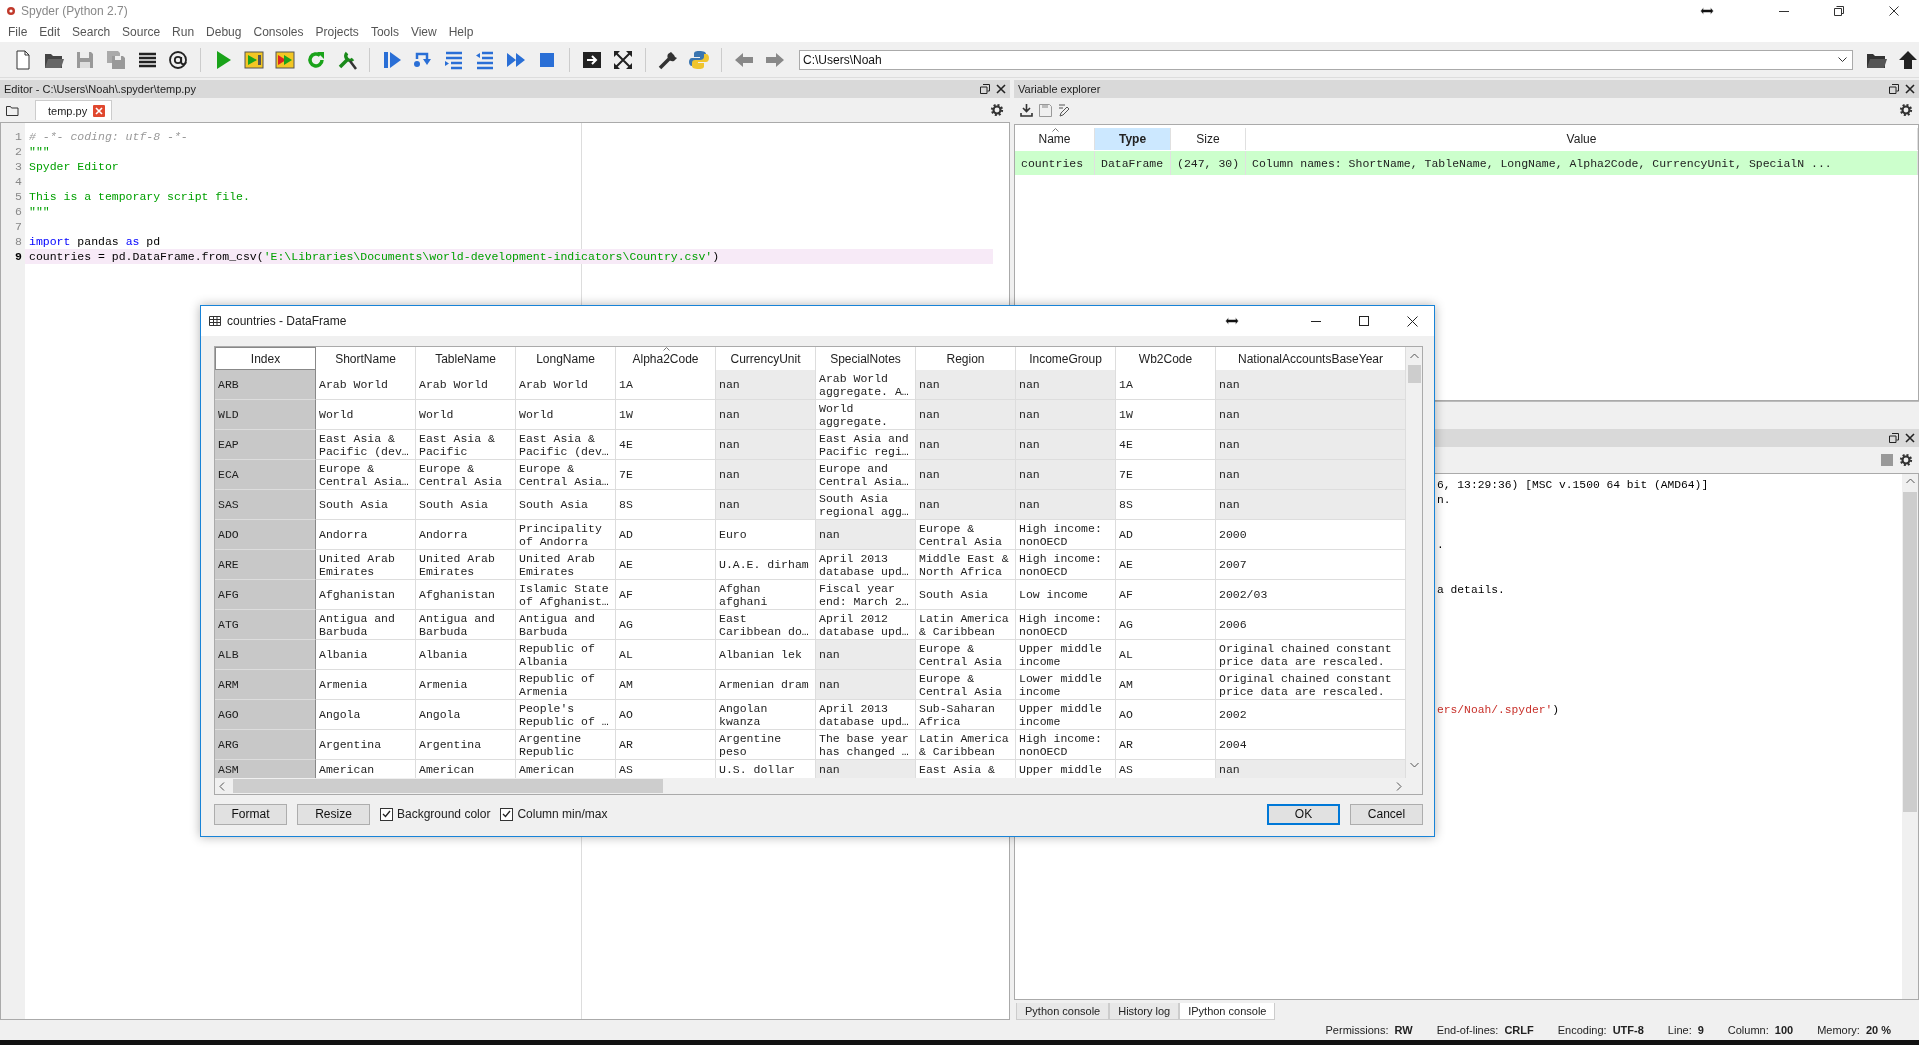 This screenshot has height=1045, width=1919. I want to click on table-cell: AS, so click(666, 769).